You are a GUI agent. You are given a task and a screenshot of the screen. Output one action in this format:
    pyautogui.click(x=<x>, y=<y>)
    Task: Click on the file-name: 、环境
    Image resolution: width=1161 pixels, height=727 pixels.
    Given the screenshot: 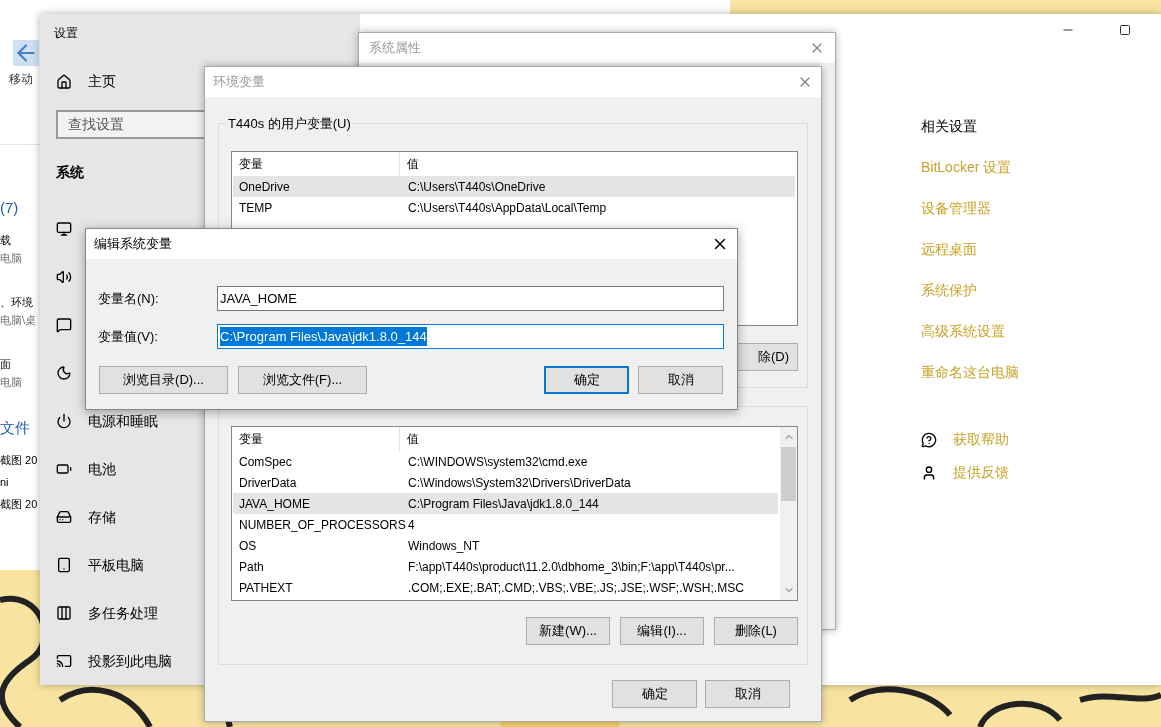 What is the action you would take?
    pyautogui.click(x=16, y=302)
    